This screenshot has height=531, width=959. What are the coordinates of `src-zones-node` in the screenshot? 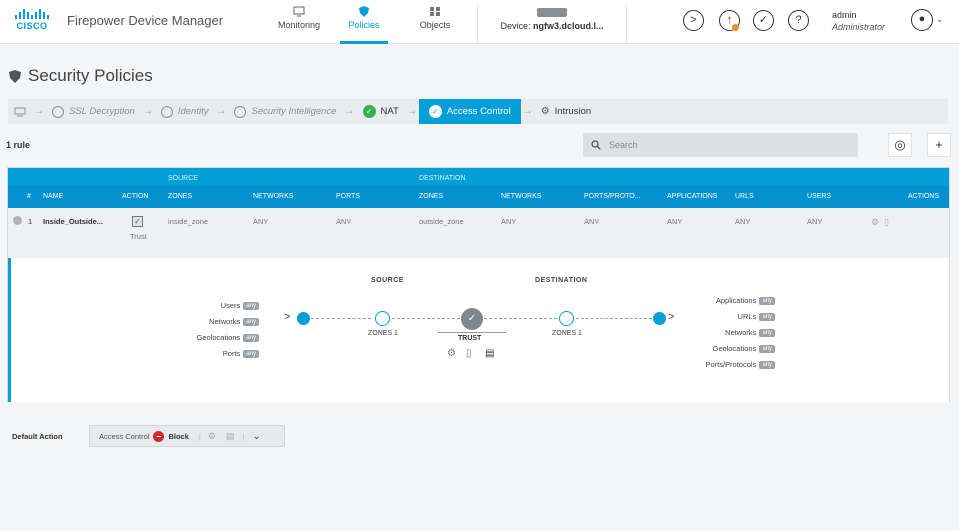 It's located at (382, 318).